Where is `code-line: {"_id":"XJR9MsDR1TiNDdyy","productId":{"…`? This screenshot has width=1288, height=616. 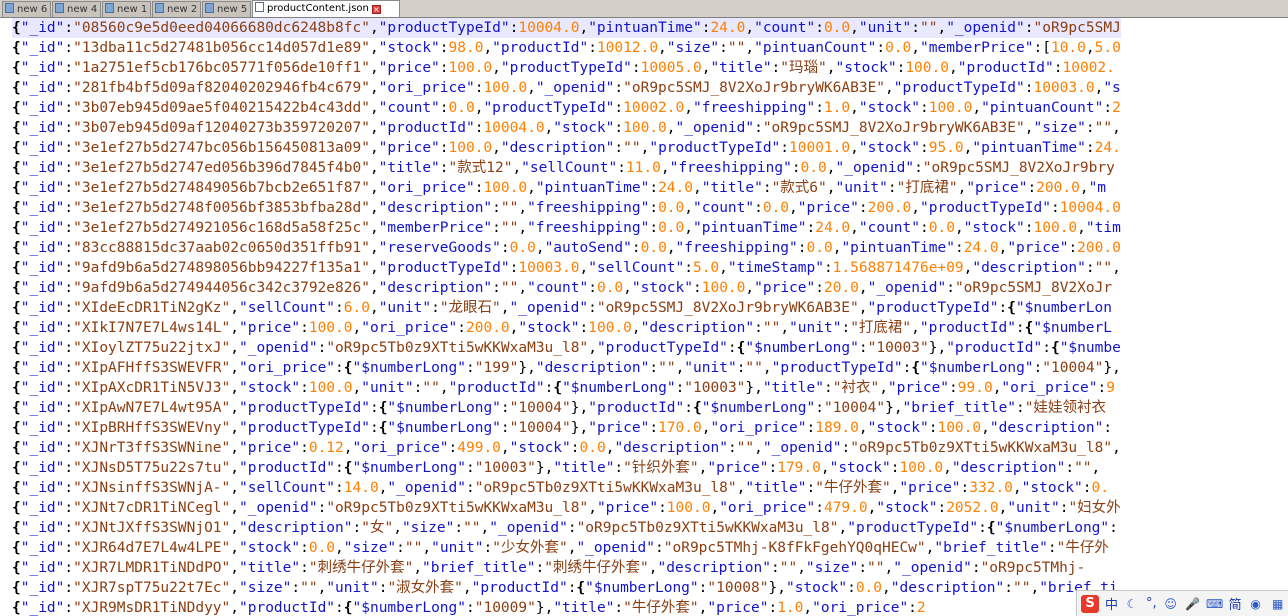
code-line: {"_id":"XJR9MsDR1TiNDdyy","productId":{"… is located at coordinates (469, 607).